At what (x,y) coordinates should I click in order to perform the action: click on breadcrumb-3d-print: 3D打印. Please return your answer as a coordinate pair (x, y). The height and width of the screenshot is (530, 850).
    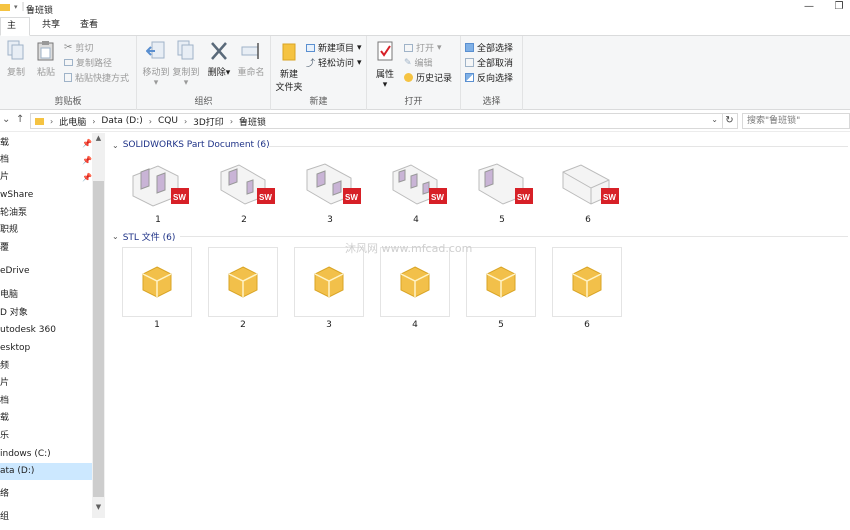
    Looking at the image, I should click on (208, 121).